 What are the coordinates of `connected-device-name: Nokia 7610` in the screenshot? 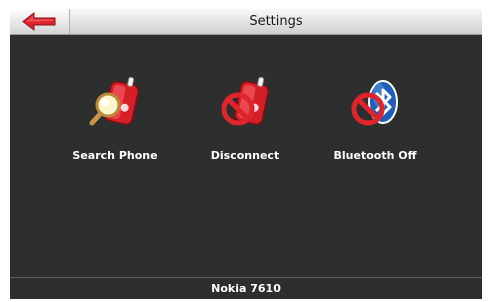 It's located at (246, 288).